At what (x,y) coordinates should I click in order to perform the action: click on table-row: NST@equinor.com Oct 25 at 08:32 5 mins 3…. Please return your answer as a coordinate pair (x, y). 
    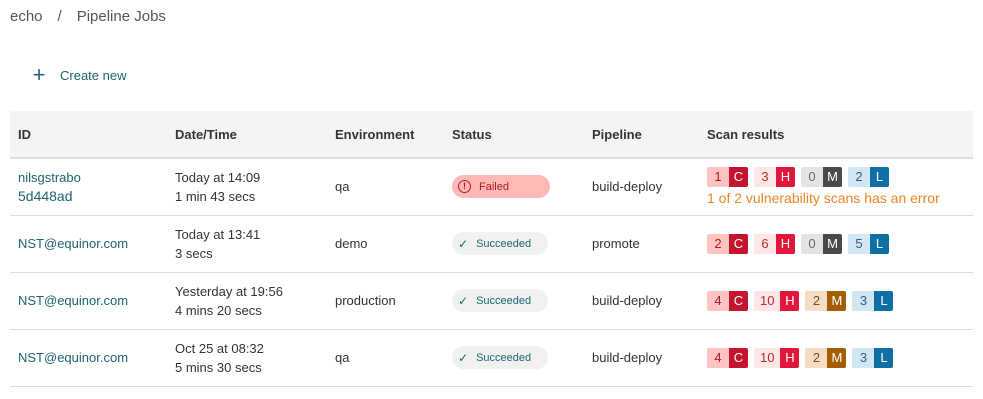
    Looking at the image, I should click on (491, 357).